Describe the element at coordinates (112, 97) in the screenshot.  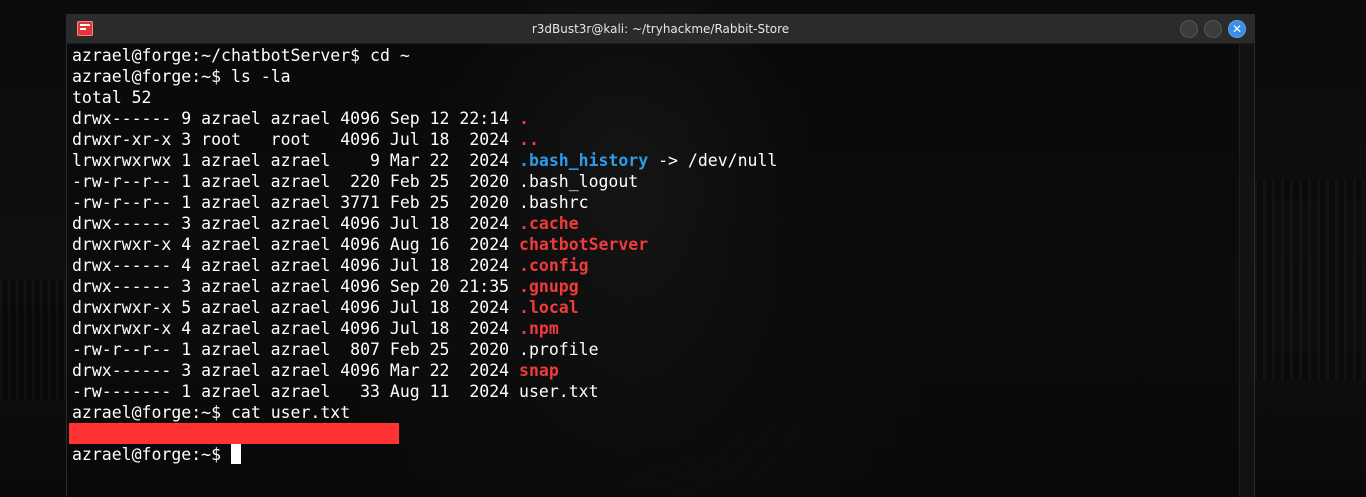
I see `output-text: total 52` at that location.